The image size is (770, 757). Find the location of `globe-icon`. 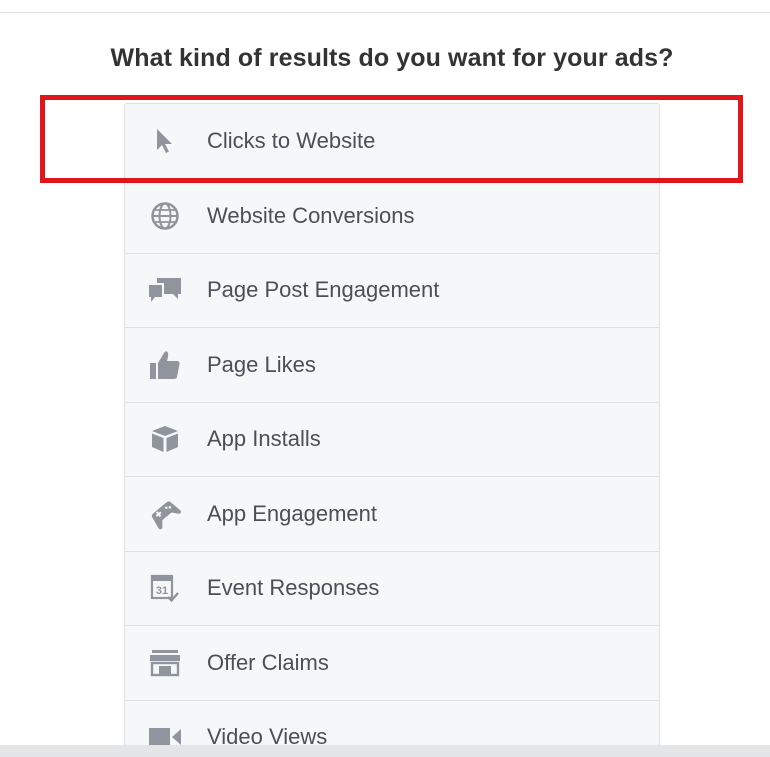

globe-icon is located at coordinates (165, 216).